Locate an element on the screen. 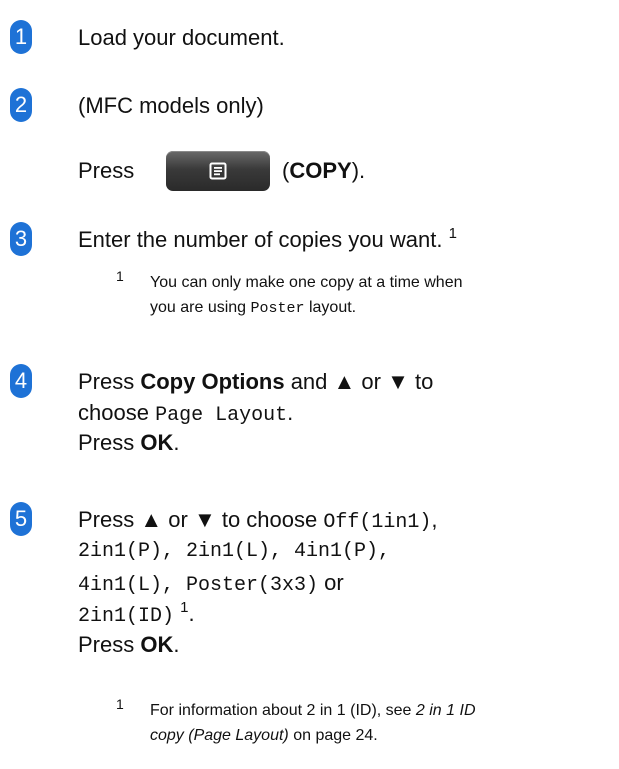 Image resolution: width=619 pixels, height=769 pixels. step-3-number: 3 is located at coordinates (21, 239).